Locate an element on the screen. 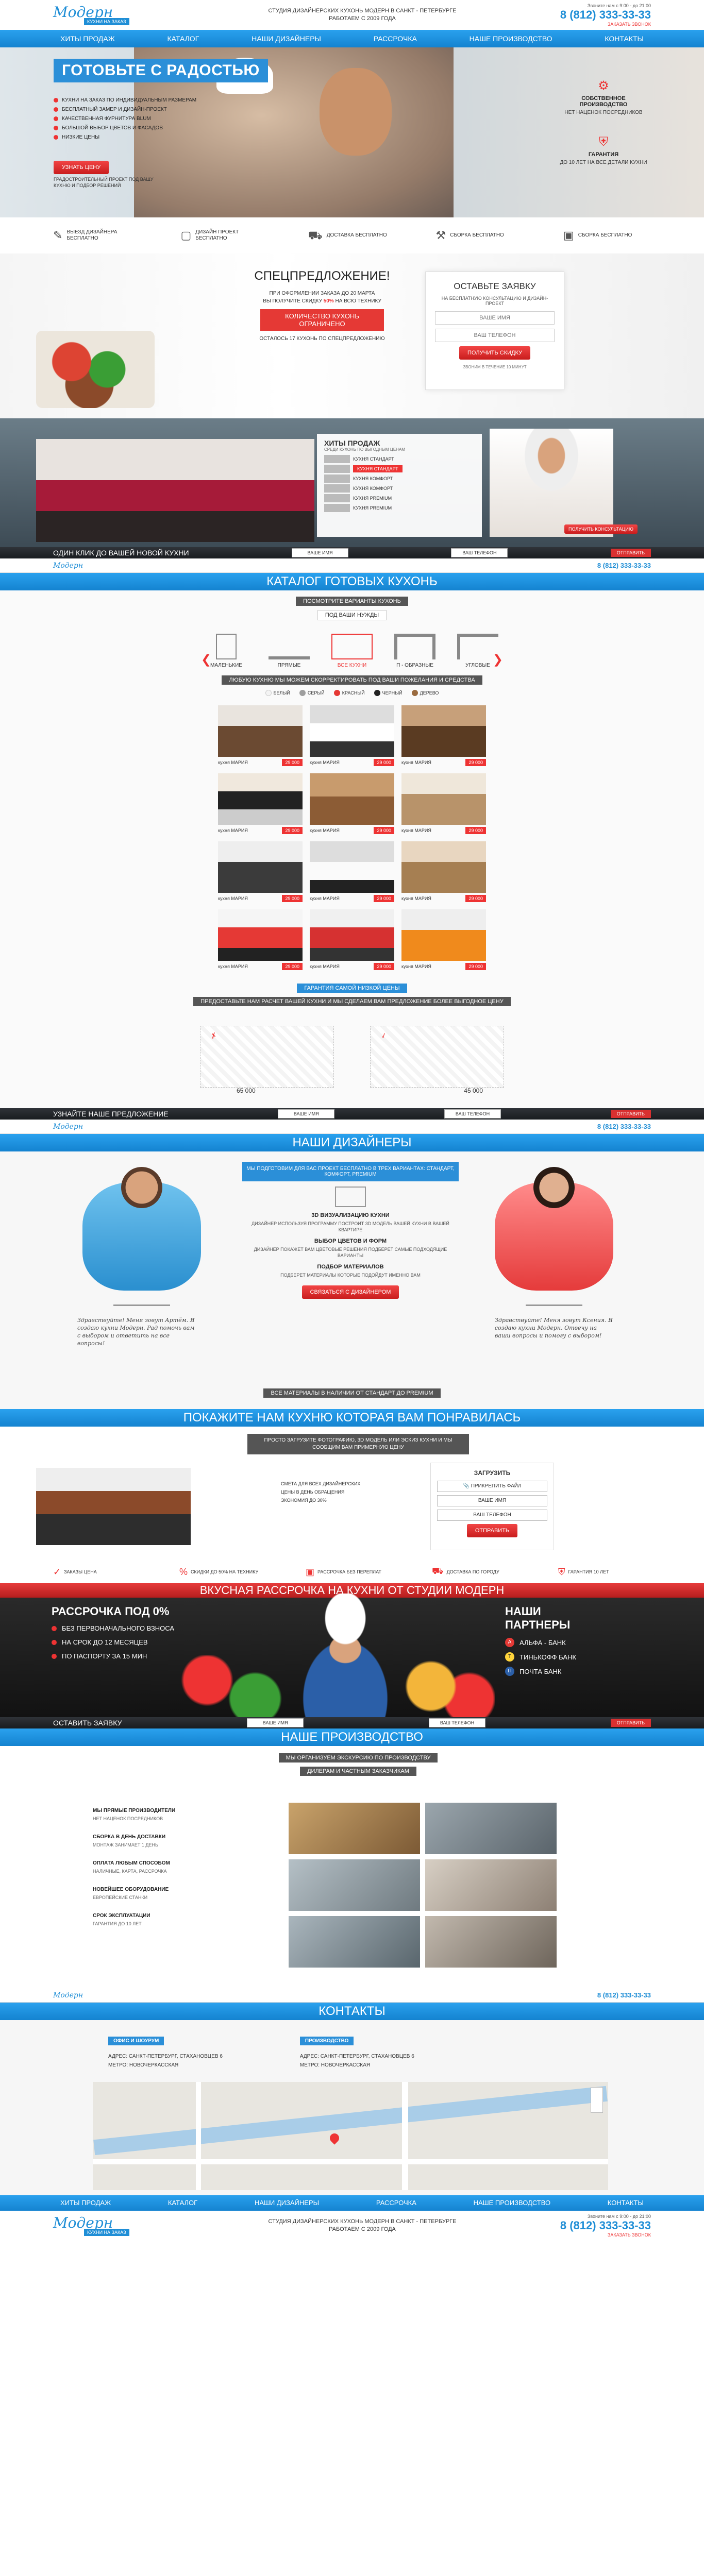 This screenshot has width=704, height=2576. location-map is located at coordinates (350, 2136).